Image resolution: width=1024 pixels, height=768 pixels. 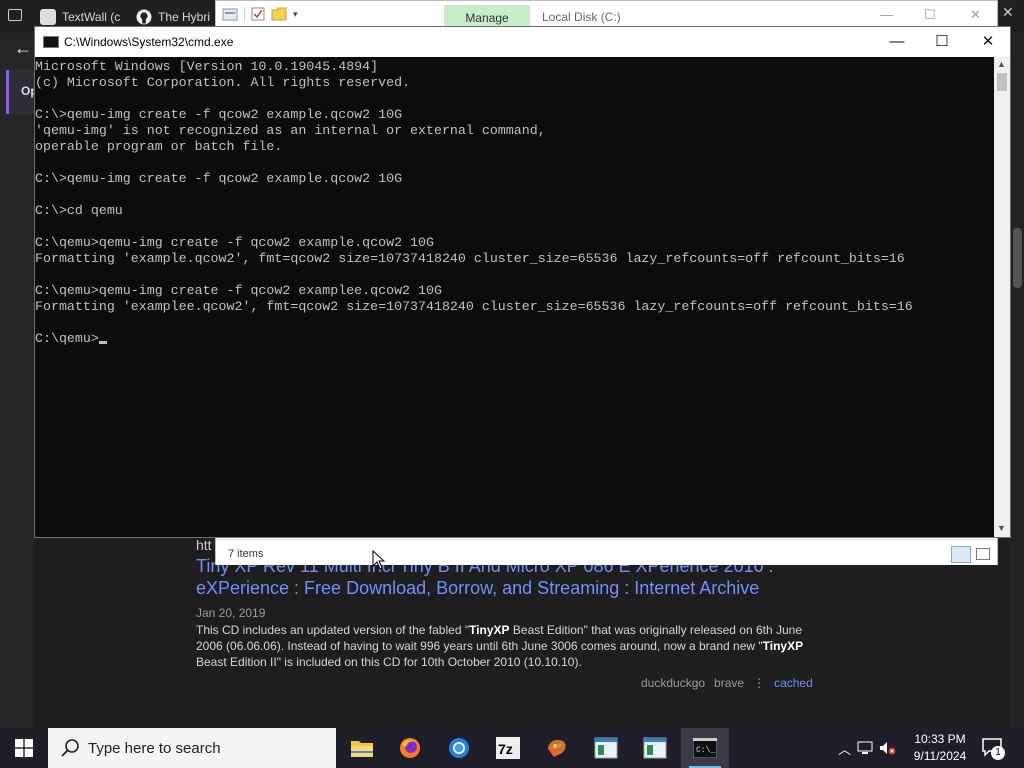 What do you see at coordinates (865, 748) in the screenshot?
I see `network-icon` at bounding box center [865, 748].